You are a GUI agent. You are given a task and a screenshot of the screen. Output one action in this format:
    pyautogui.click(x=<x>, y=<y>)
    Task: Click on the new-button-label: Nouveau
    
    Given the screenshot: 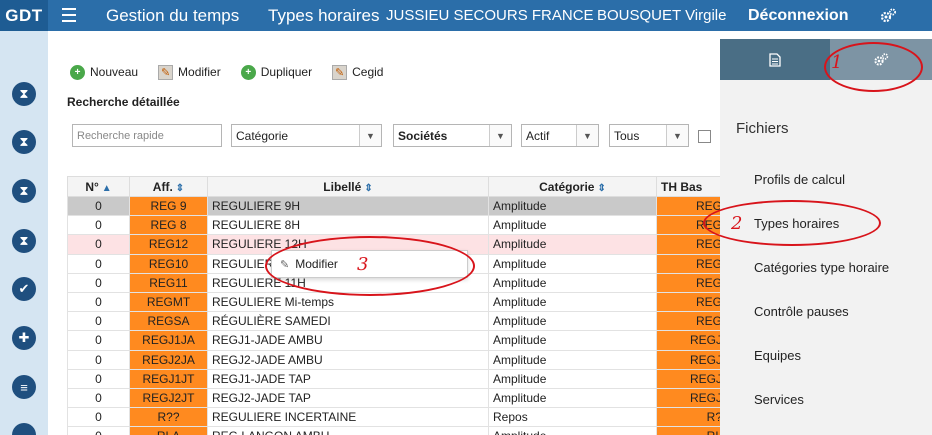 What is the action you would take?
    pyautogui.click(x=114, y=72)
    